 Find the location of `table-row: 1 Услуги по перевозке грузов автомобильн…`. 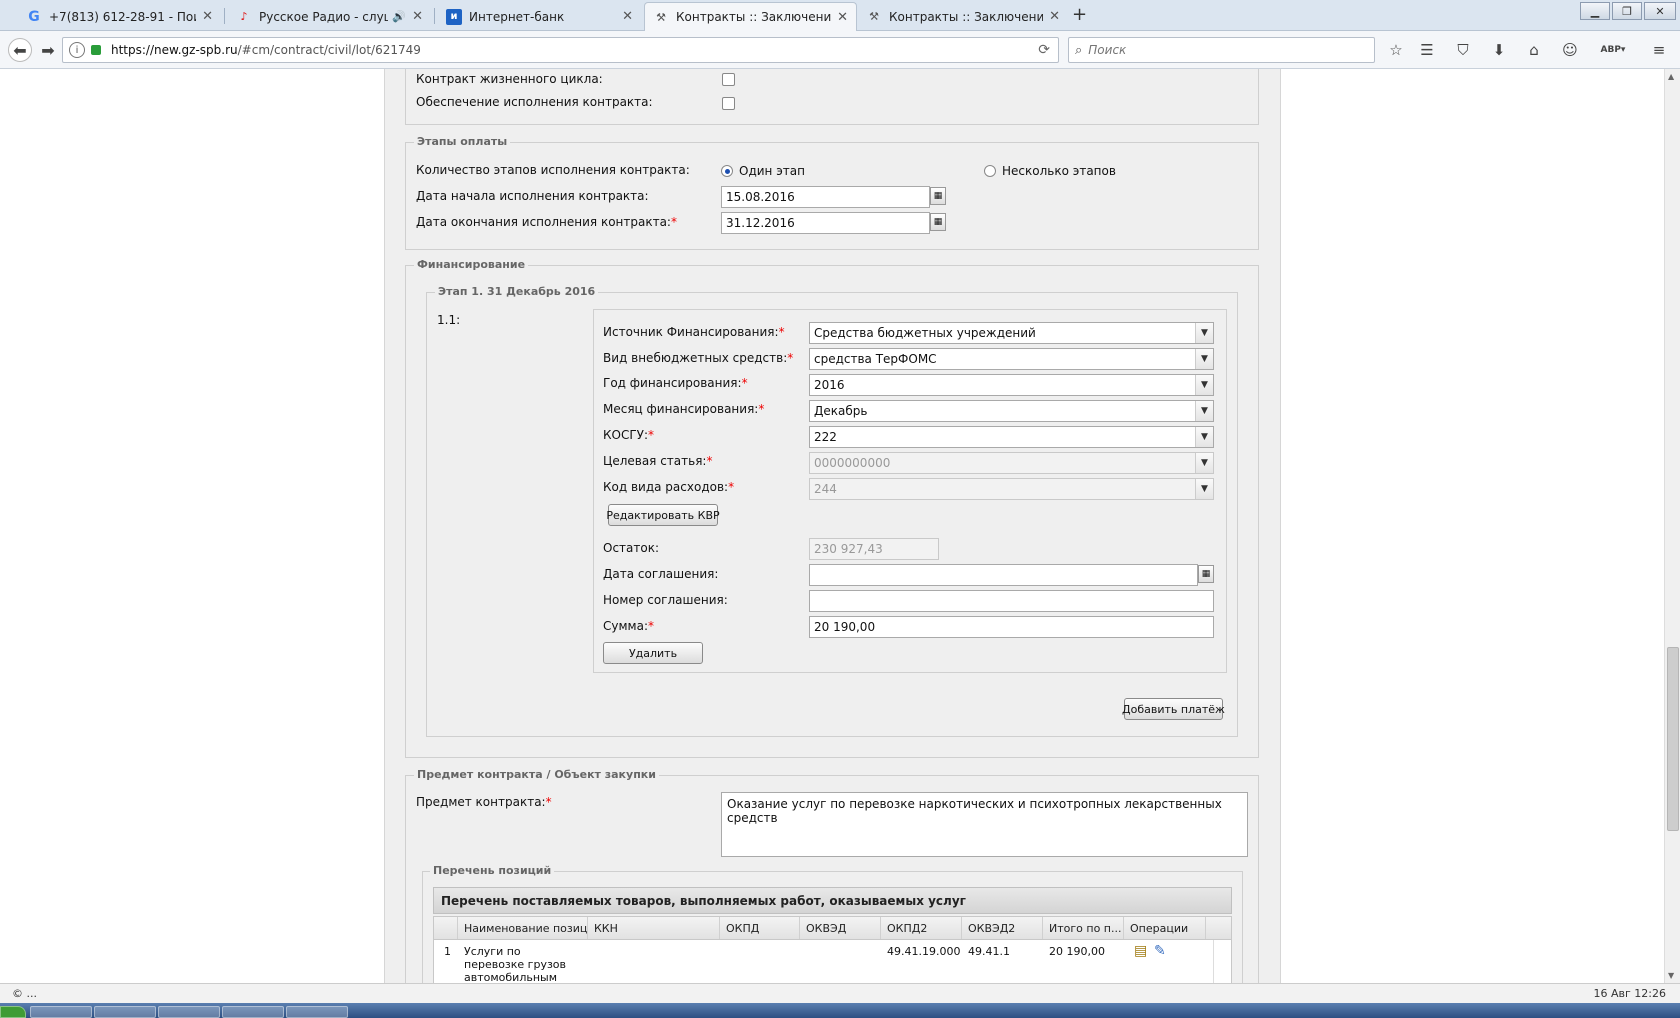

table-row: 1 Услуги по перевозке грузов автомобильн… is located at coordinates (832, 961).